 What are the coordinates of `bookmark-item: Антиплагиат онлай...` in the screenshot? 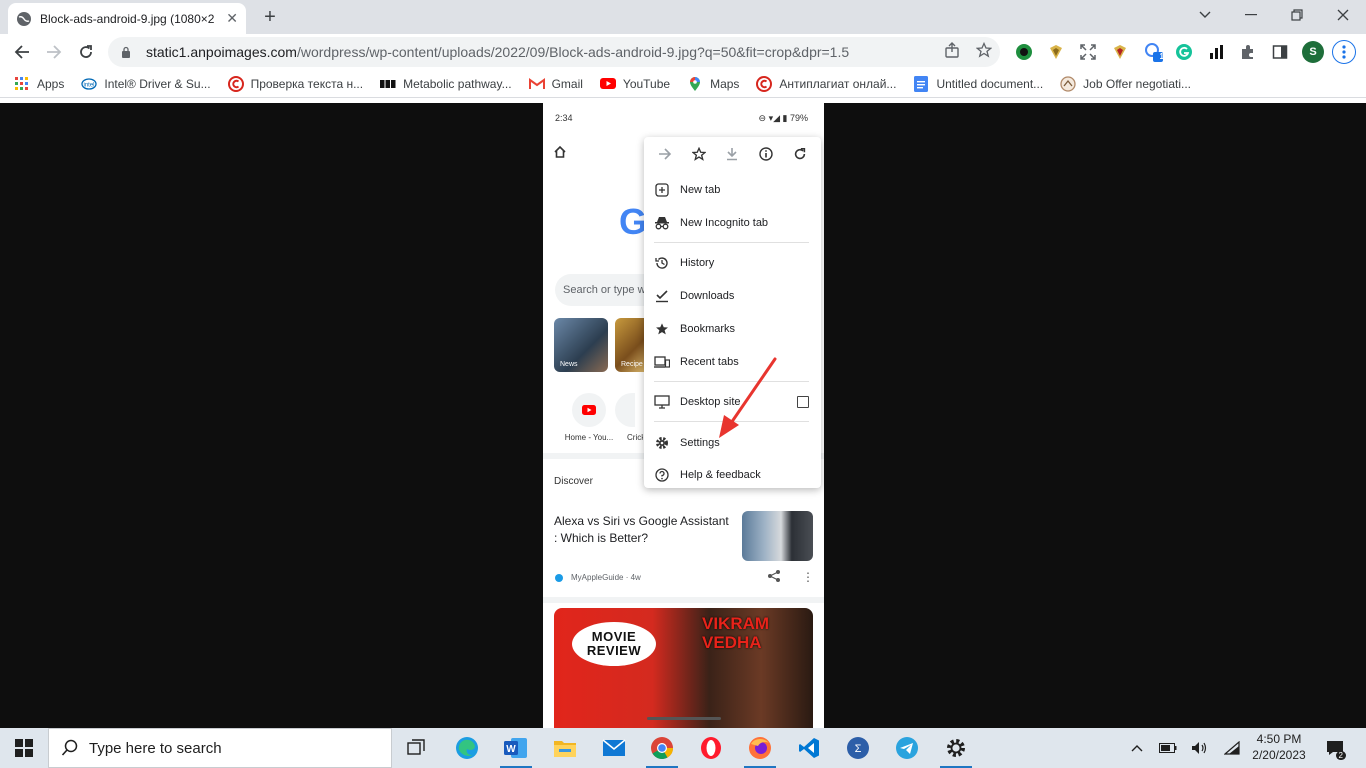 It's located at (826, 83).